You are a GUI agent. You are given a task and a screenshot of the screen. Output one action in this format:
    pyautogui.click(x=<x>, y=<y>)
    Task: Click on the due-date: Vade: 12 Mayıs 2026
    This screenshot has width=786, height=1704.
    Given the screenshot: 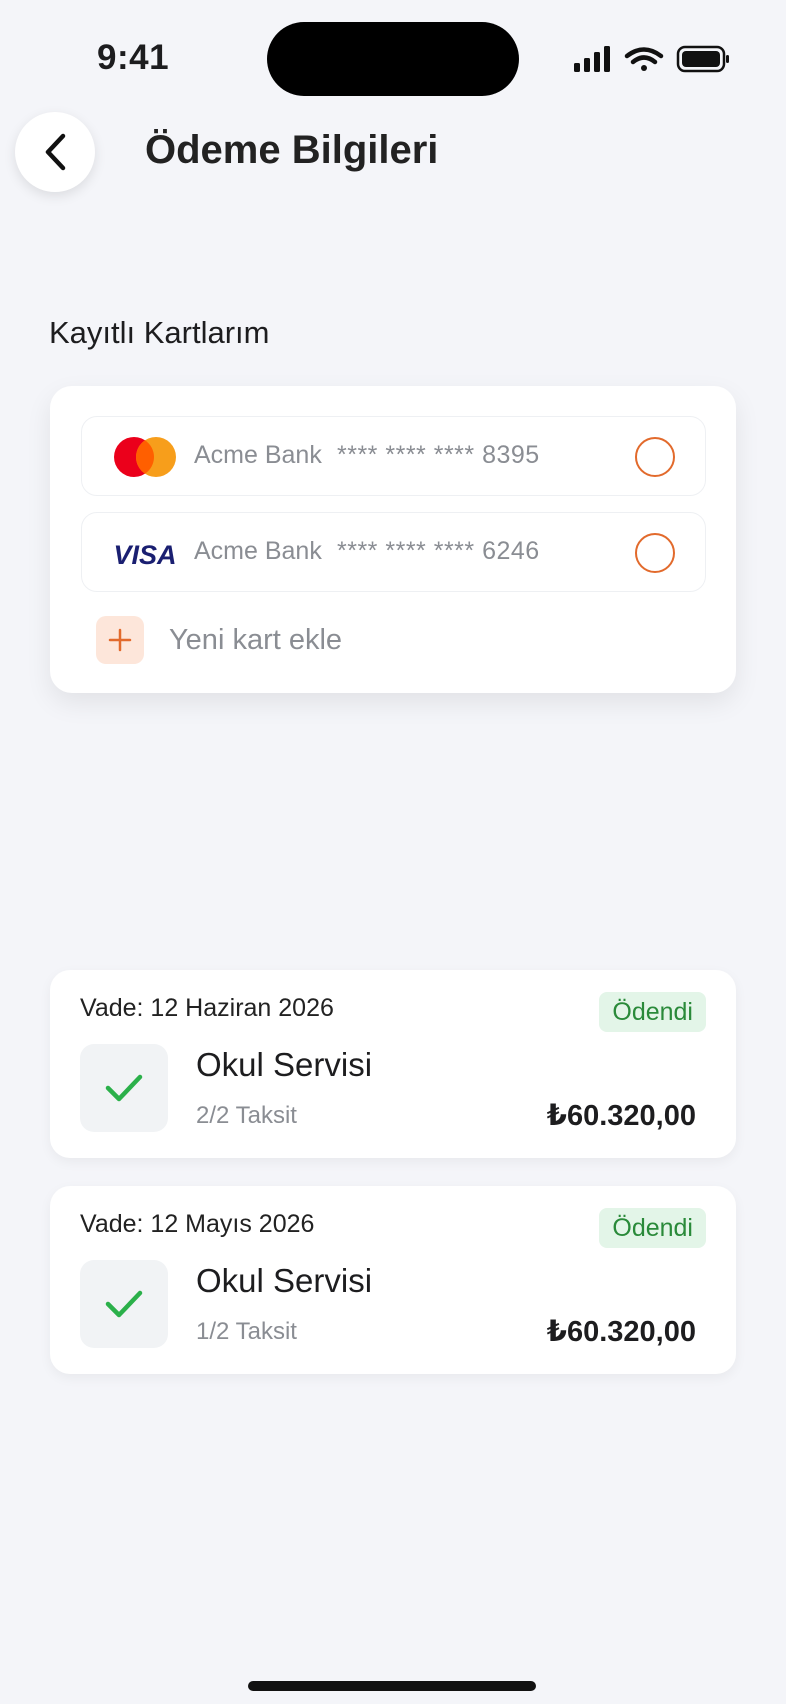 What is the action you would take?
    pyautogui.click(x=197, y=1224)
    